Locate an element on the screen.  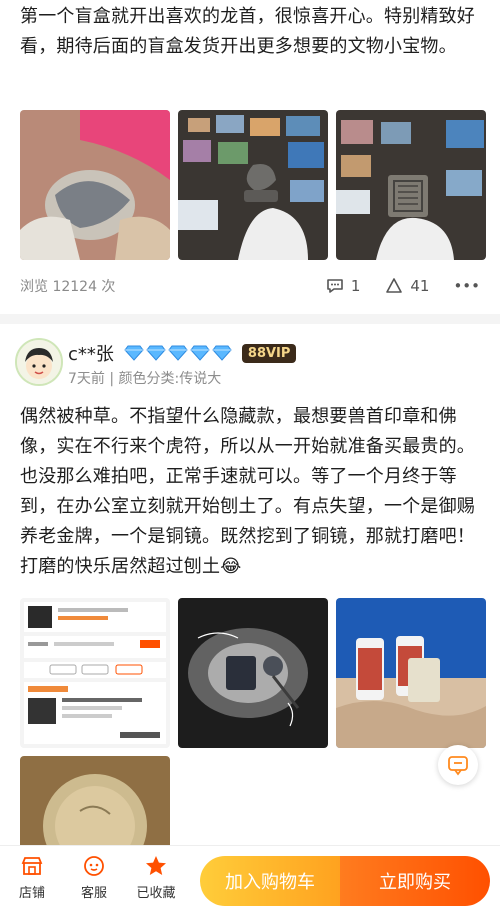
store-tab: 店铺 is located at coordinates (32, 877).